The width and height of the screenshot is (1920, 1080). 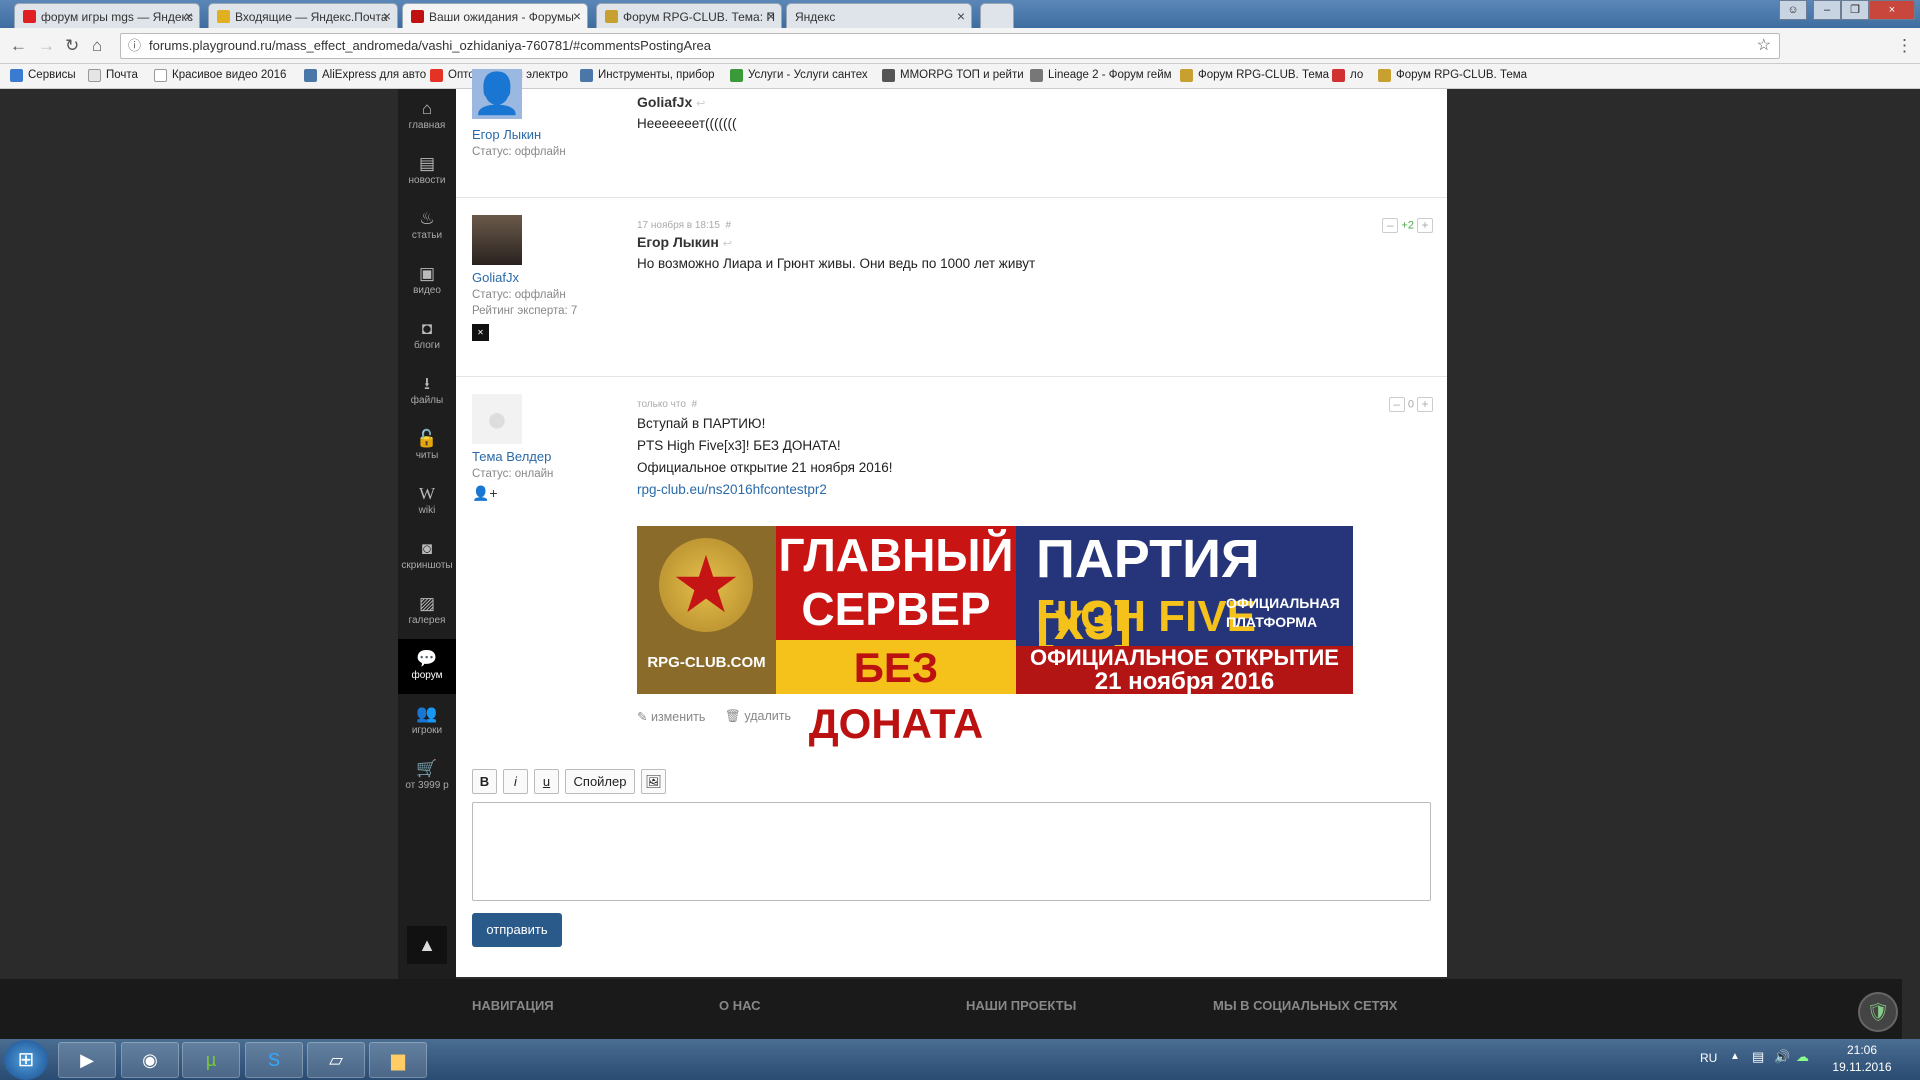 I want to click on back-icon: ←, so click(x=18, y=46).